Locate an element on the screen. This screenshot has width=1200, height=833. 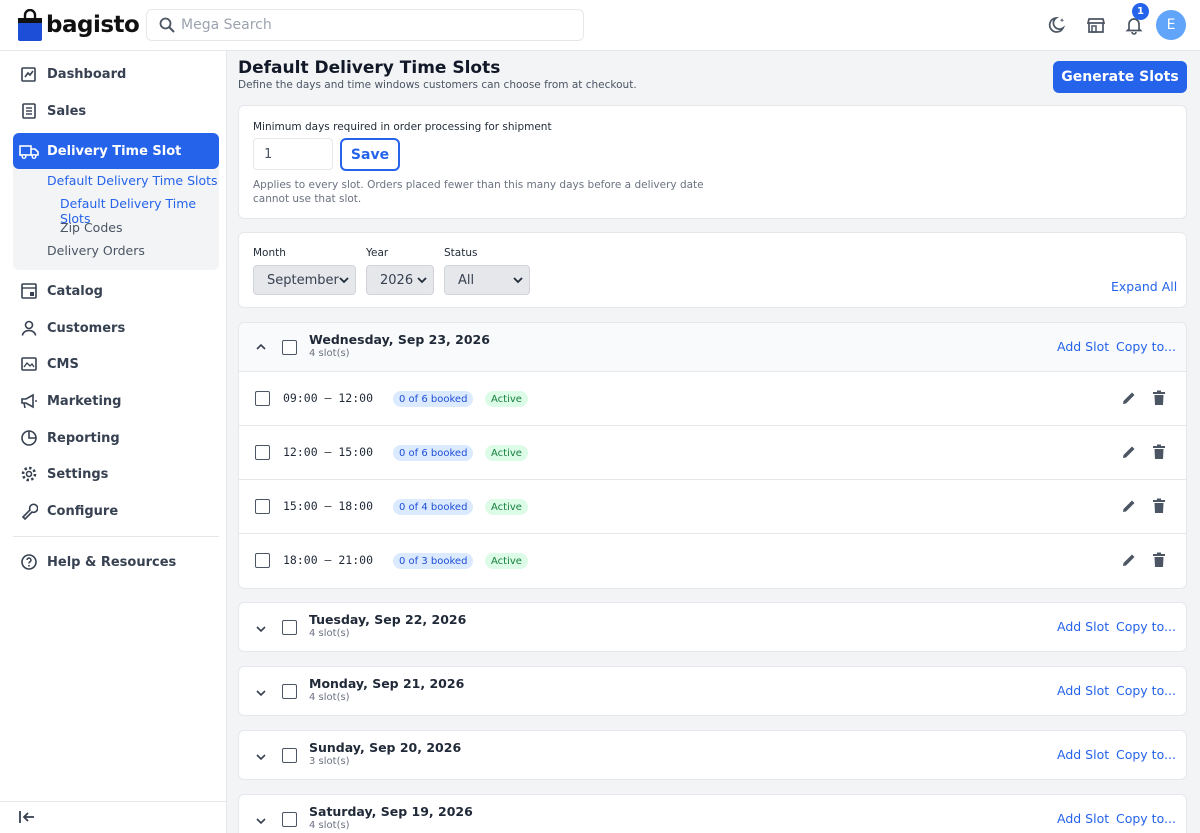
sidebar-item-label: Delivery Time Slot is located at coordinates (114, 151).